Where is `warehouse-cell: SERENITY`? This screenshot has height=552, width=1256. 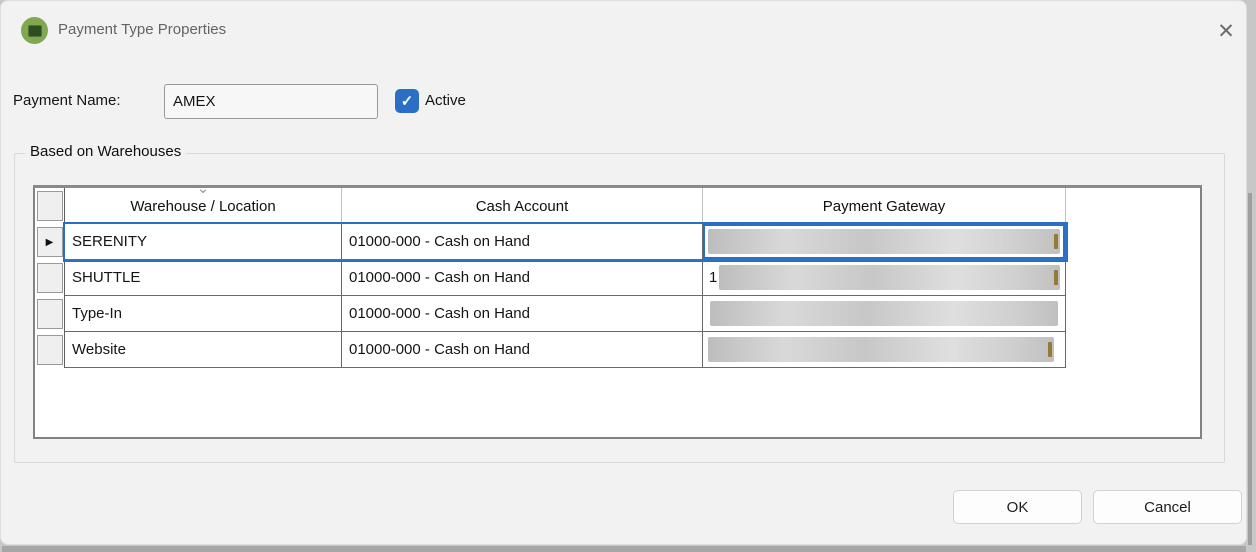 warehouse-cell: SERENITY is located at coordinates (203, 242).